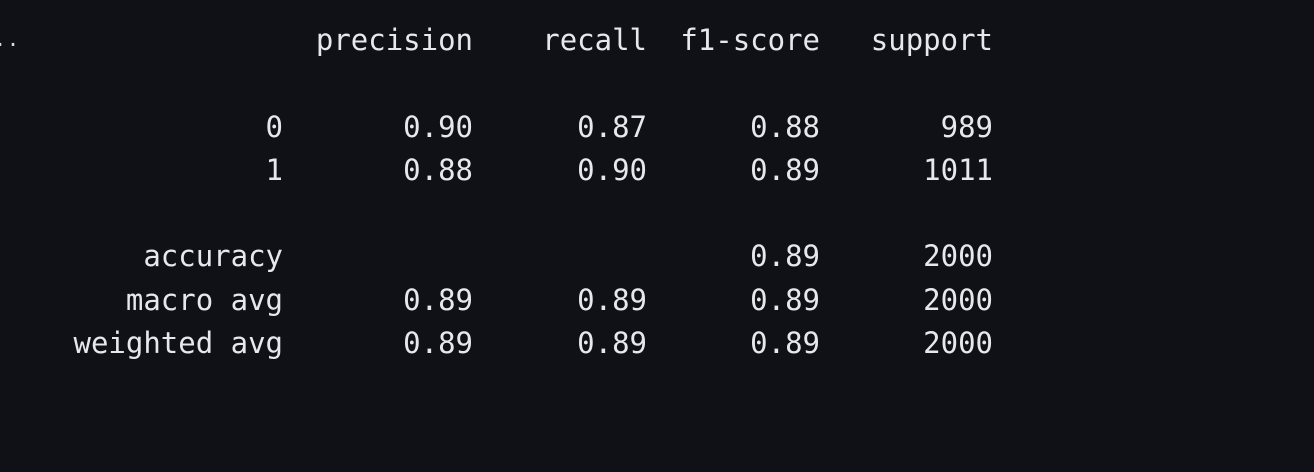 The image size is (1314, 472). I want to click on class-1-support: 1011, so click(958, 170).